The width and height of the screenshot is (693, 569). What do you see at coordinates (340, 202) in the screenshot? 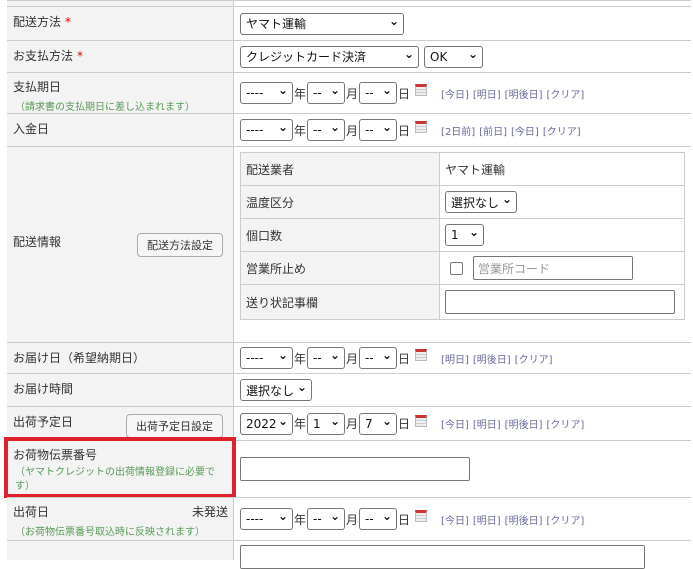
I see `temp-label: 温度区分` at bounding box center [340, 202].